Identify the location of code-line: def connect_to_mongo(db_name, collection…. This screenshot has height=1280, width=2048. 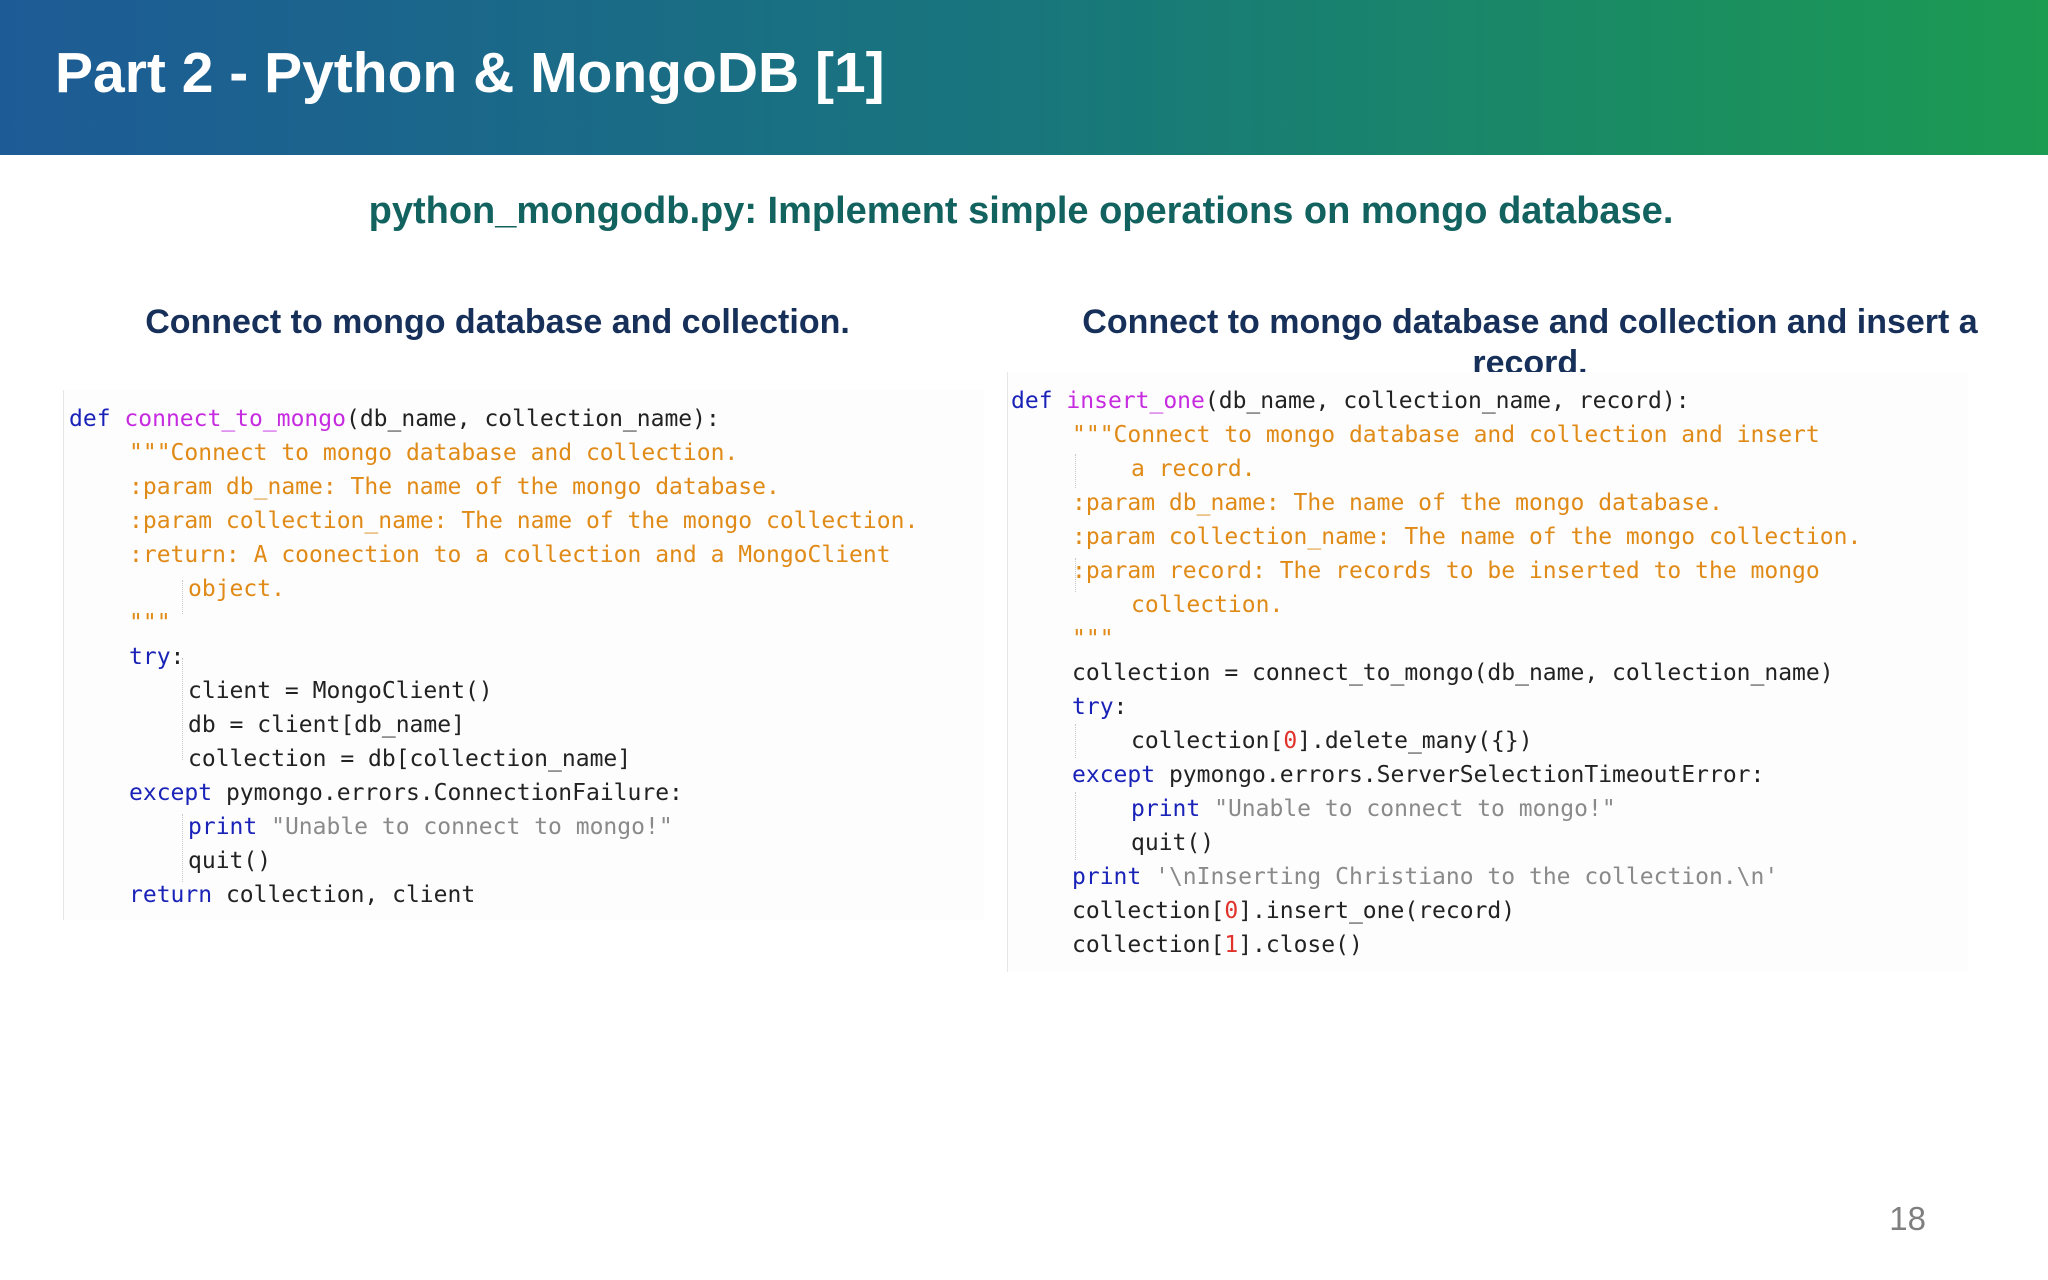
(394, 419).